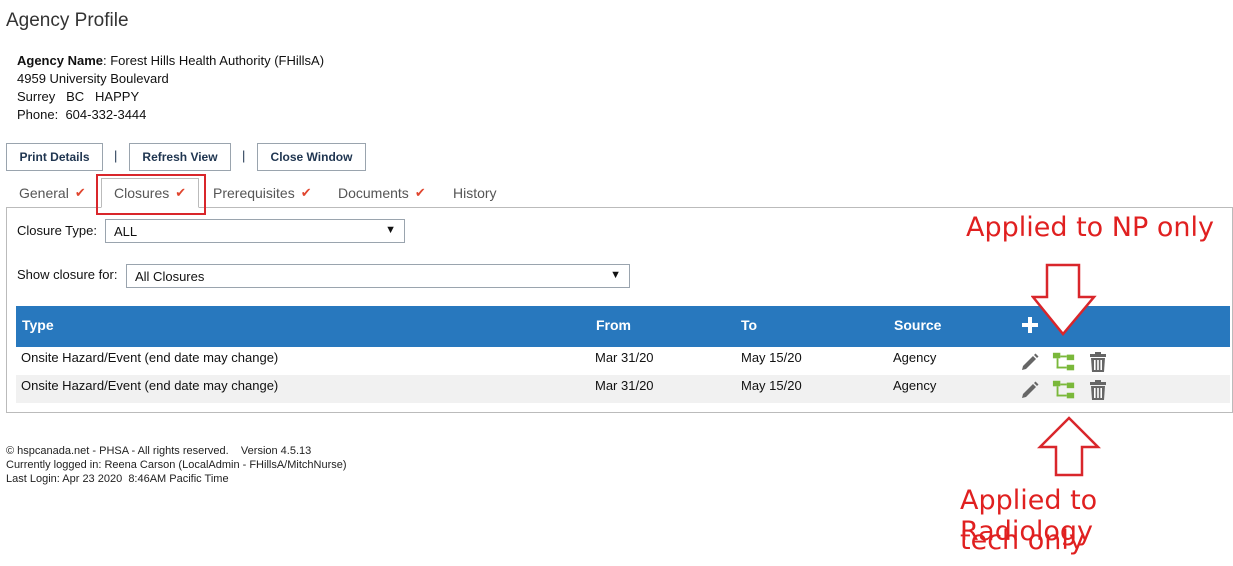 The width and height of the screenshot is (1233, 566). I want to click on column-header-source: Source, so click(917, 325).